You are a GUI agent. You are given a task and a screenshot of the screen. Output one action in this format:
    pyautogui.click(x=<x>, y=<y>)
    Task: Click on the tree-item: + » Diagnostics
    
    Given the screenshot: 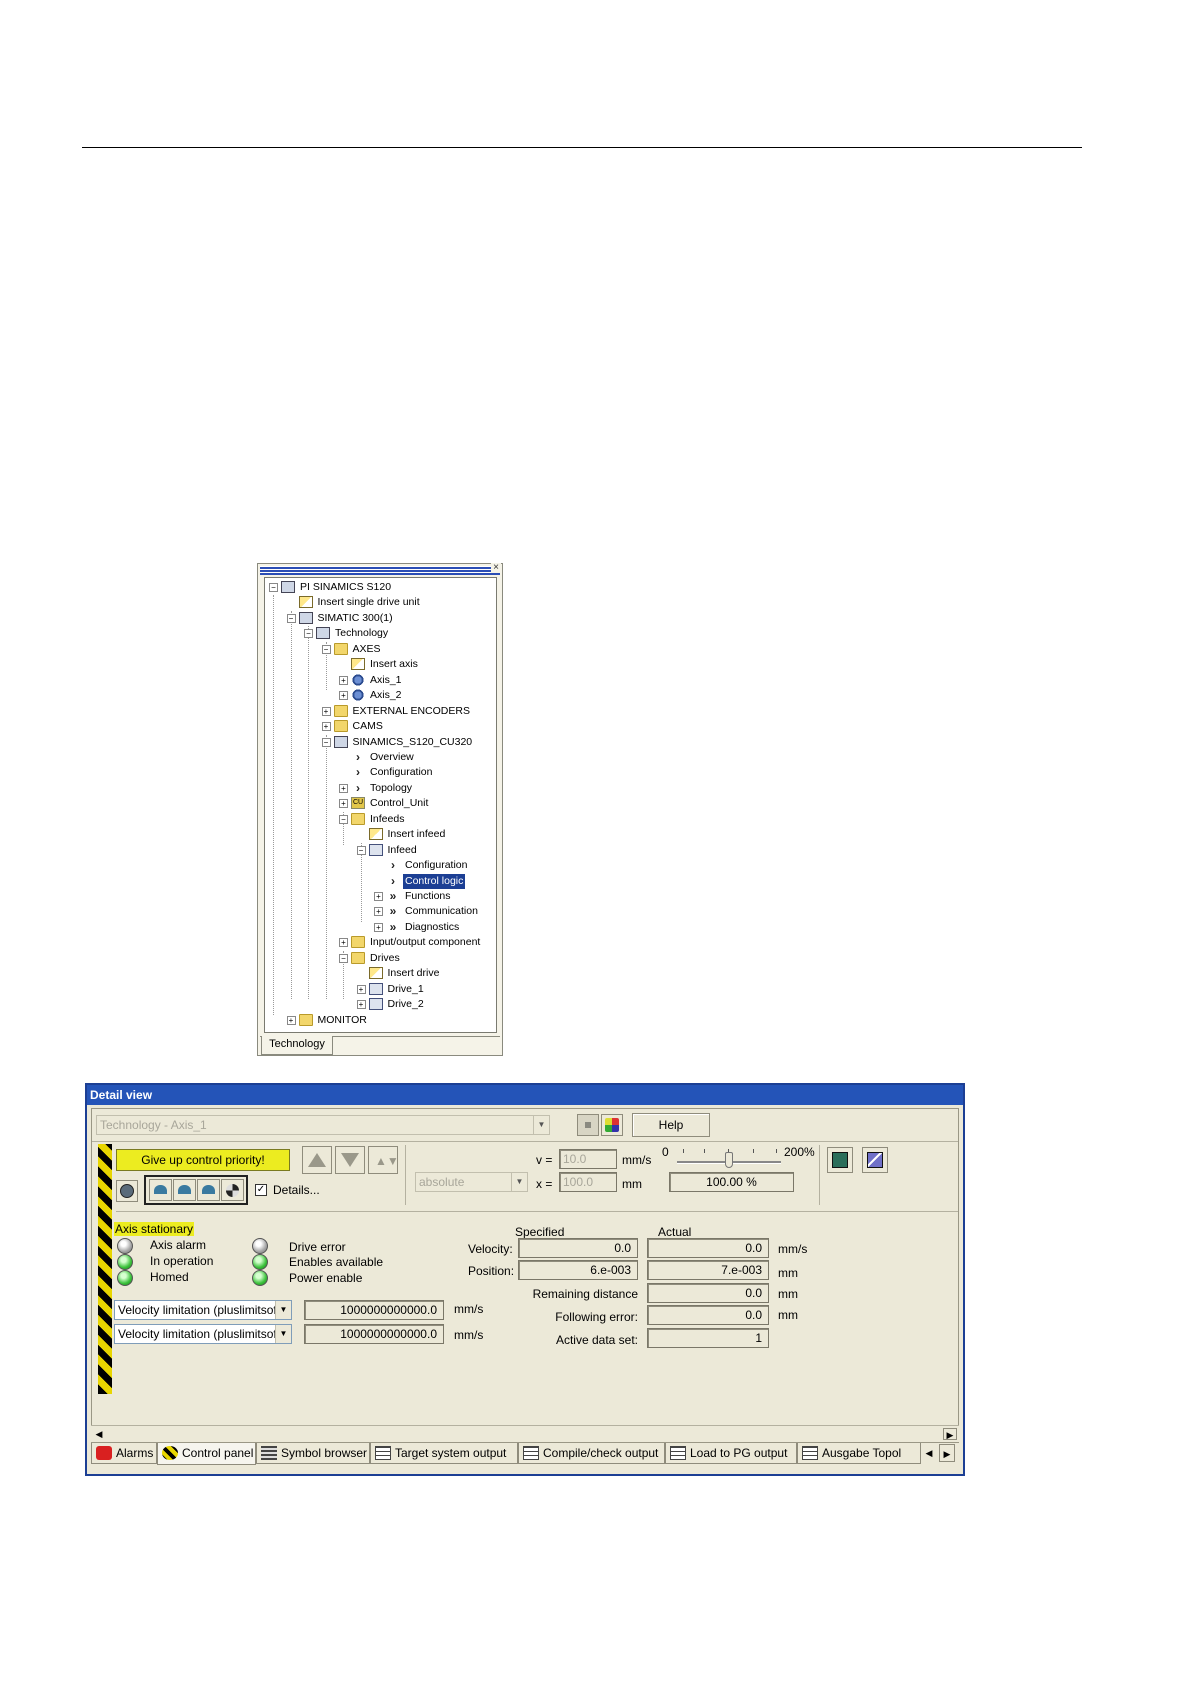 What is the action you would take?
    pyautogui.click(x=380, y=927)
    